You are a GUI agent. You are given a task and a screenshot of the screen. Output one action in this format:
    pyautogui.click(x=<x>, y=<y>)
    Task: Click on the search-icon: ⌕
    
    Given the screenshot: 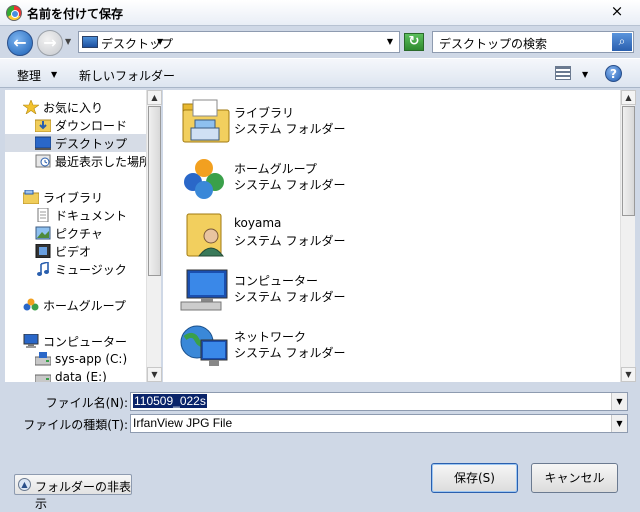 What is the action you would take?
    pyautogui.click(x=622, y=42)
    